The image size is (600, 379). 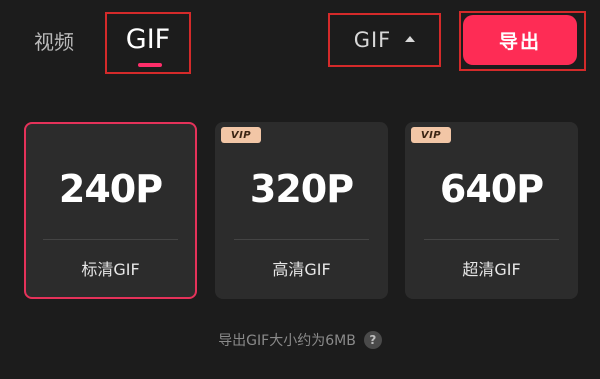 I want to click on active-tab-indicator, so click(x=150, y=65).